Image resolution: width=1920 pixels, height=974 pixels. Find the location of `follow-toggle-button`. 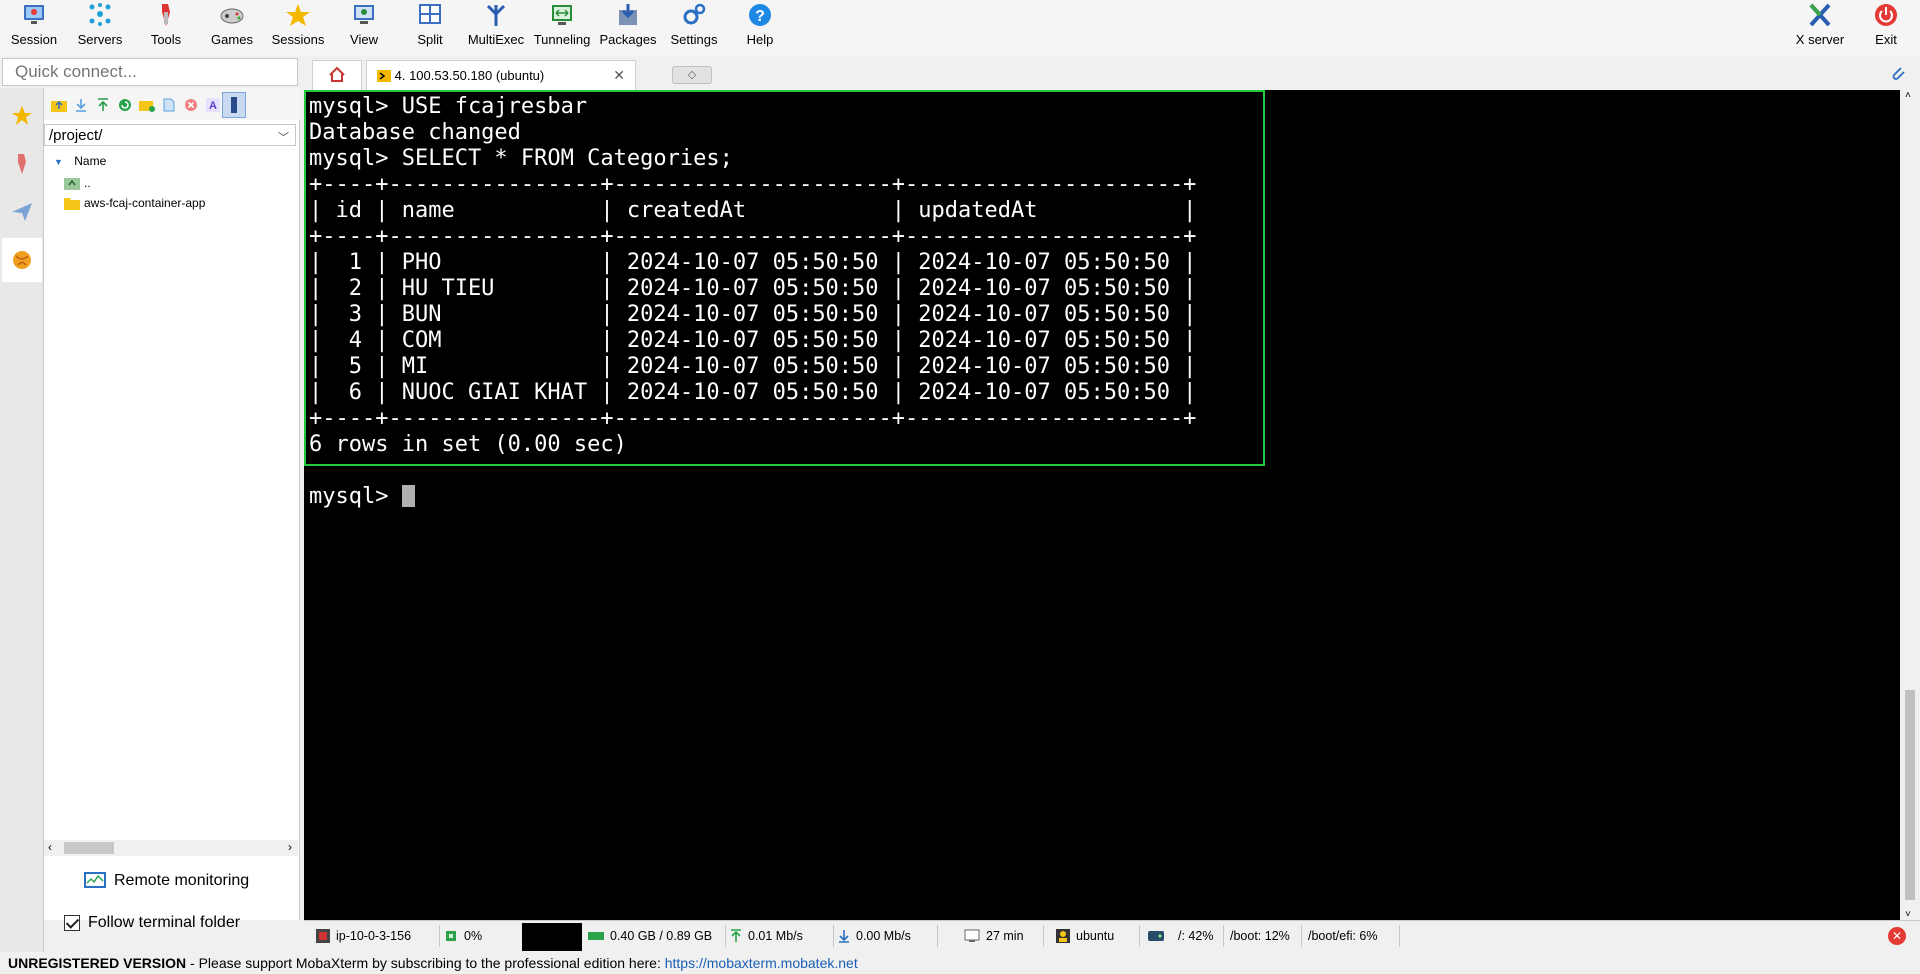

follow-toggle-button is located at coordinates (234, 105).